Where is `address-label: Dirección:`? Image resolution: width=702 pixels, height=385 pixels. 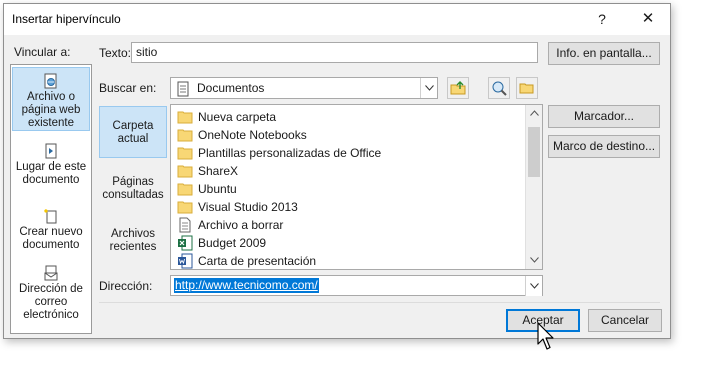 address-label: Dirección: is located at coordinates (126, 286).